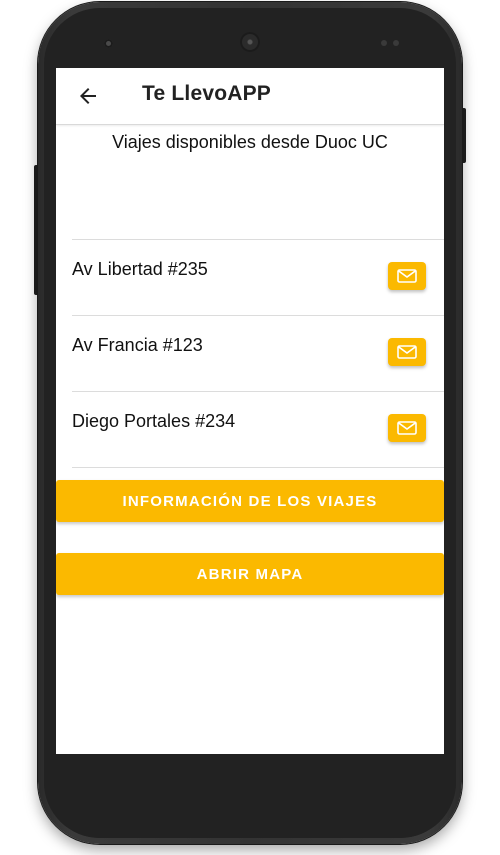 This screenshot has width=500, height=855. What do you see at coordinates (258, 277) in the screenshot?
I see `list-item: Av Libertad #235` at bounding box center [258, 277].